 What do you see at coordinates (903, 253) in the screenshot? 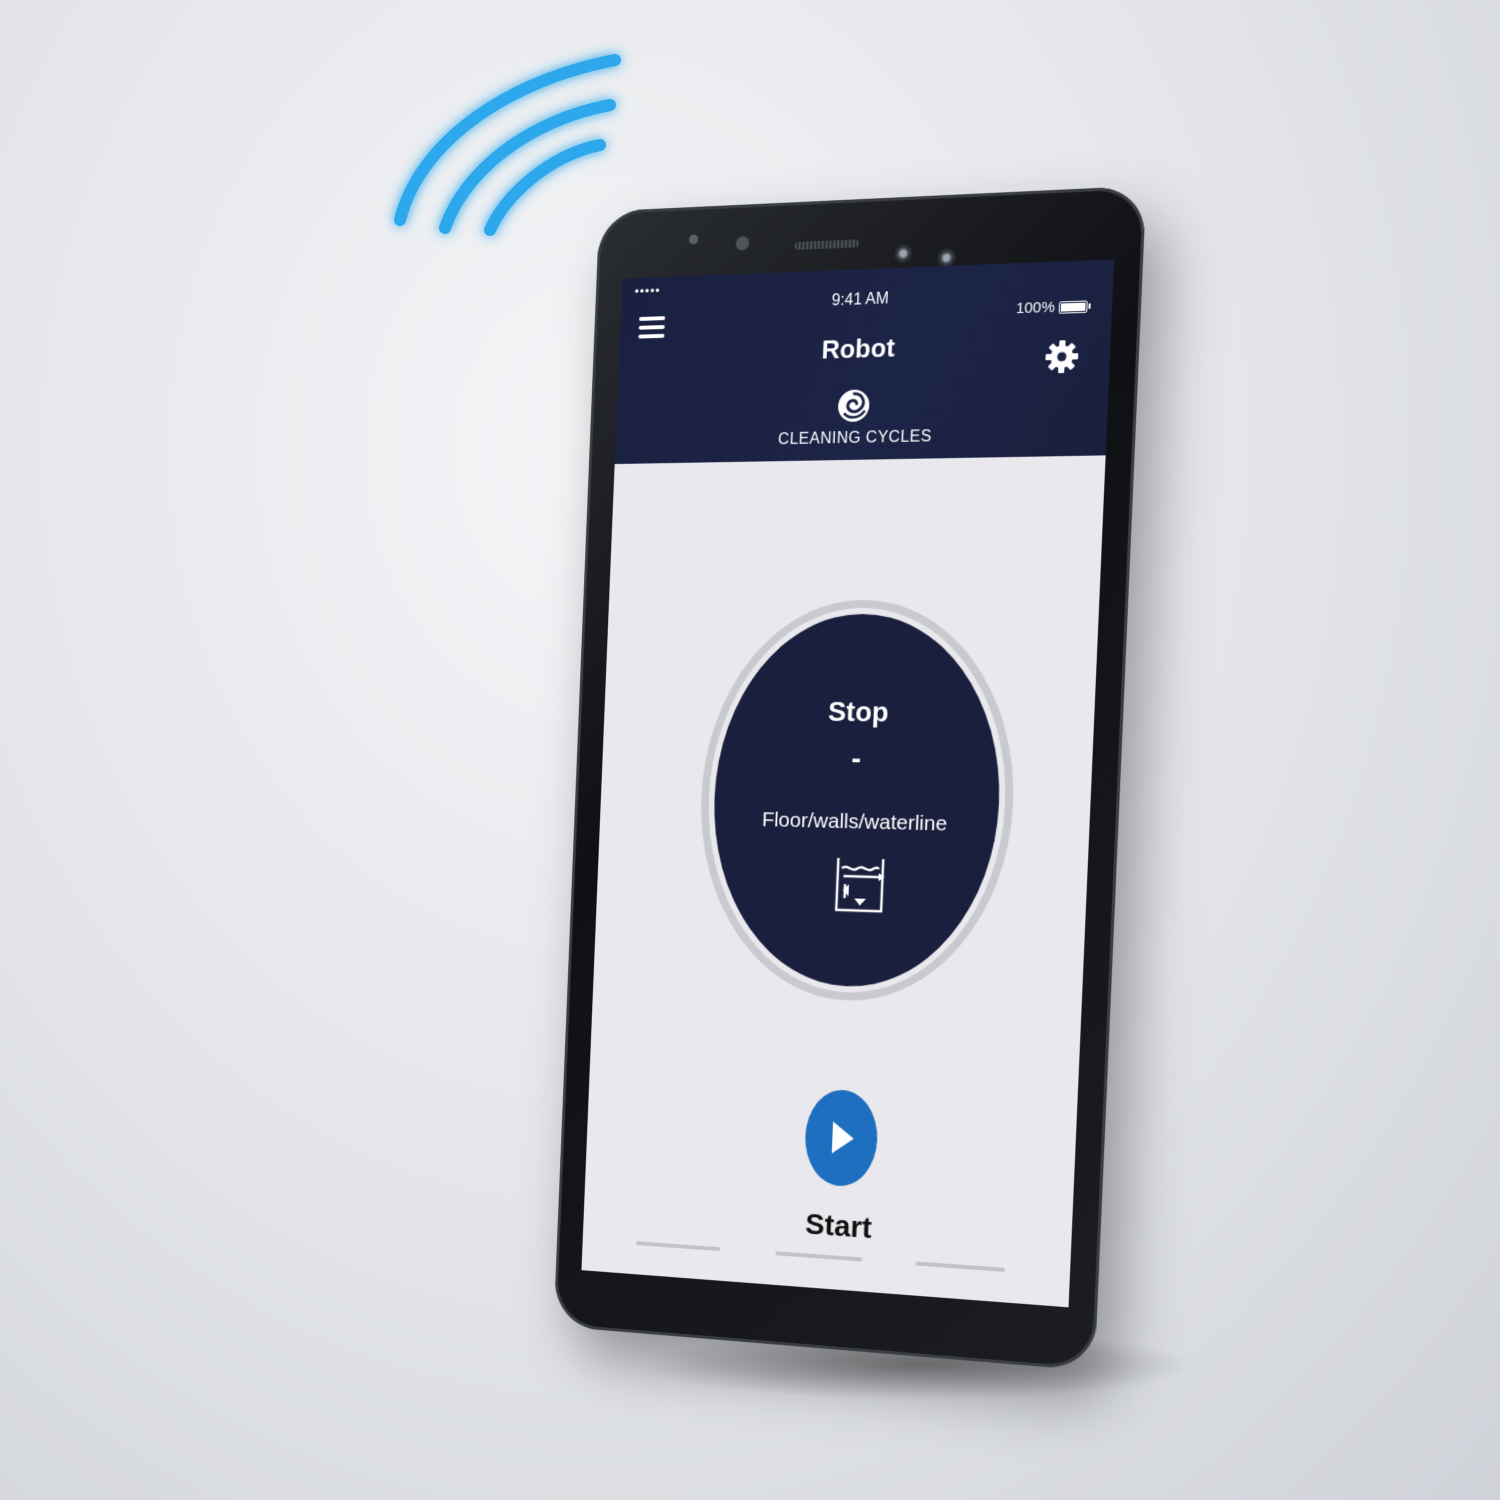
I see `front-camera-icon` at bounding box center [903, 253].